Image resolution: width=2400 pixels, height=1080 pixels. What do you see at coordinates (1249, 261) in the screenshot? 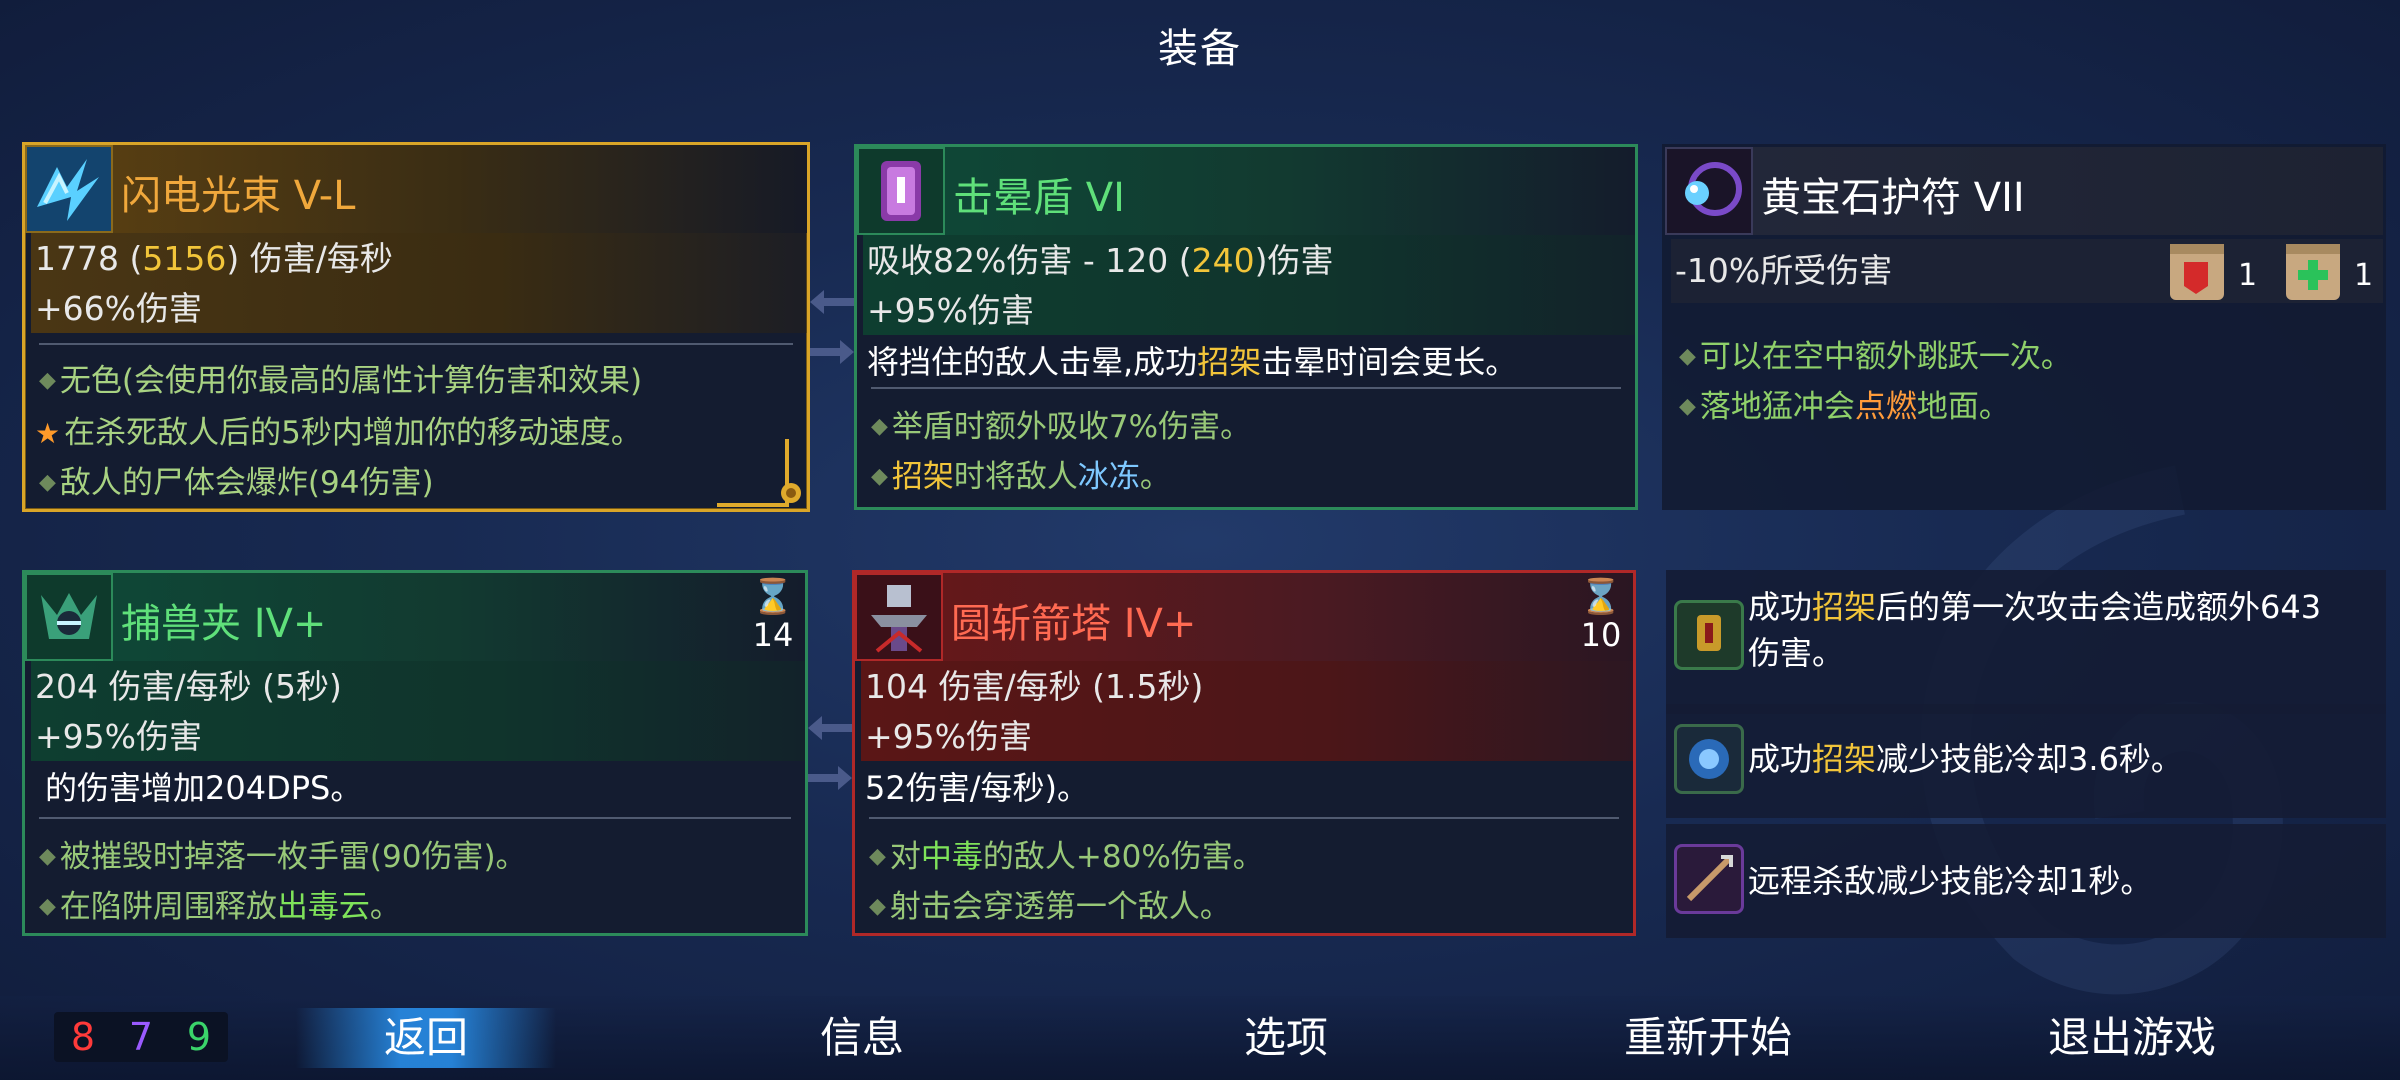
I see `item-block: 吸收82%伤害 - 120 (240)伤害` at bounding box center [1249, 261].